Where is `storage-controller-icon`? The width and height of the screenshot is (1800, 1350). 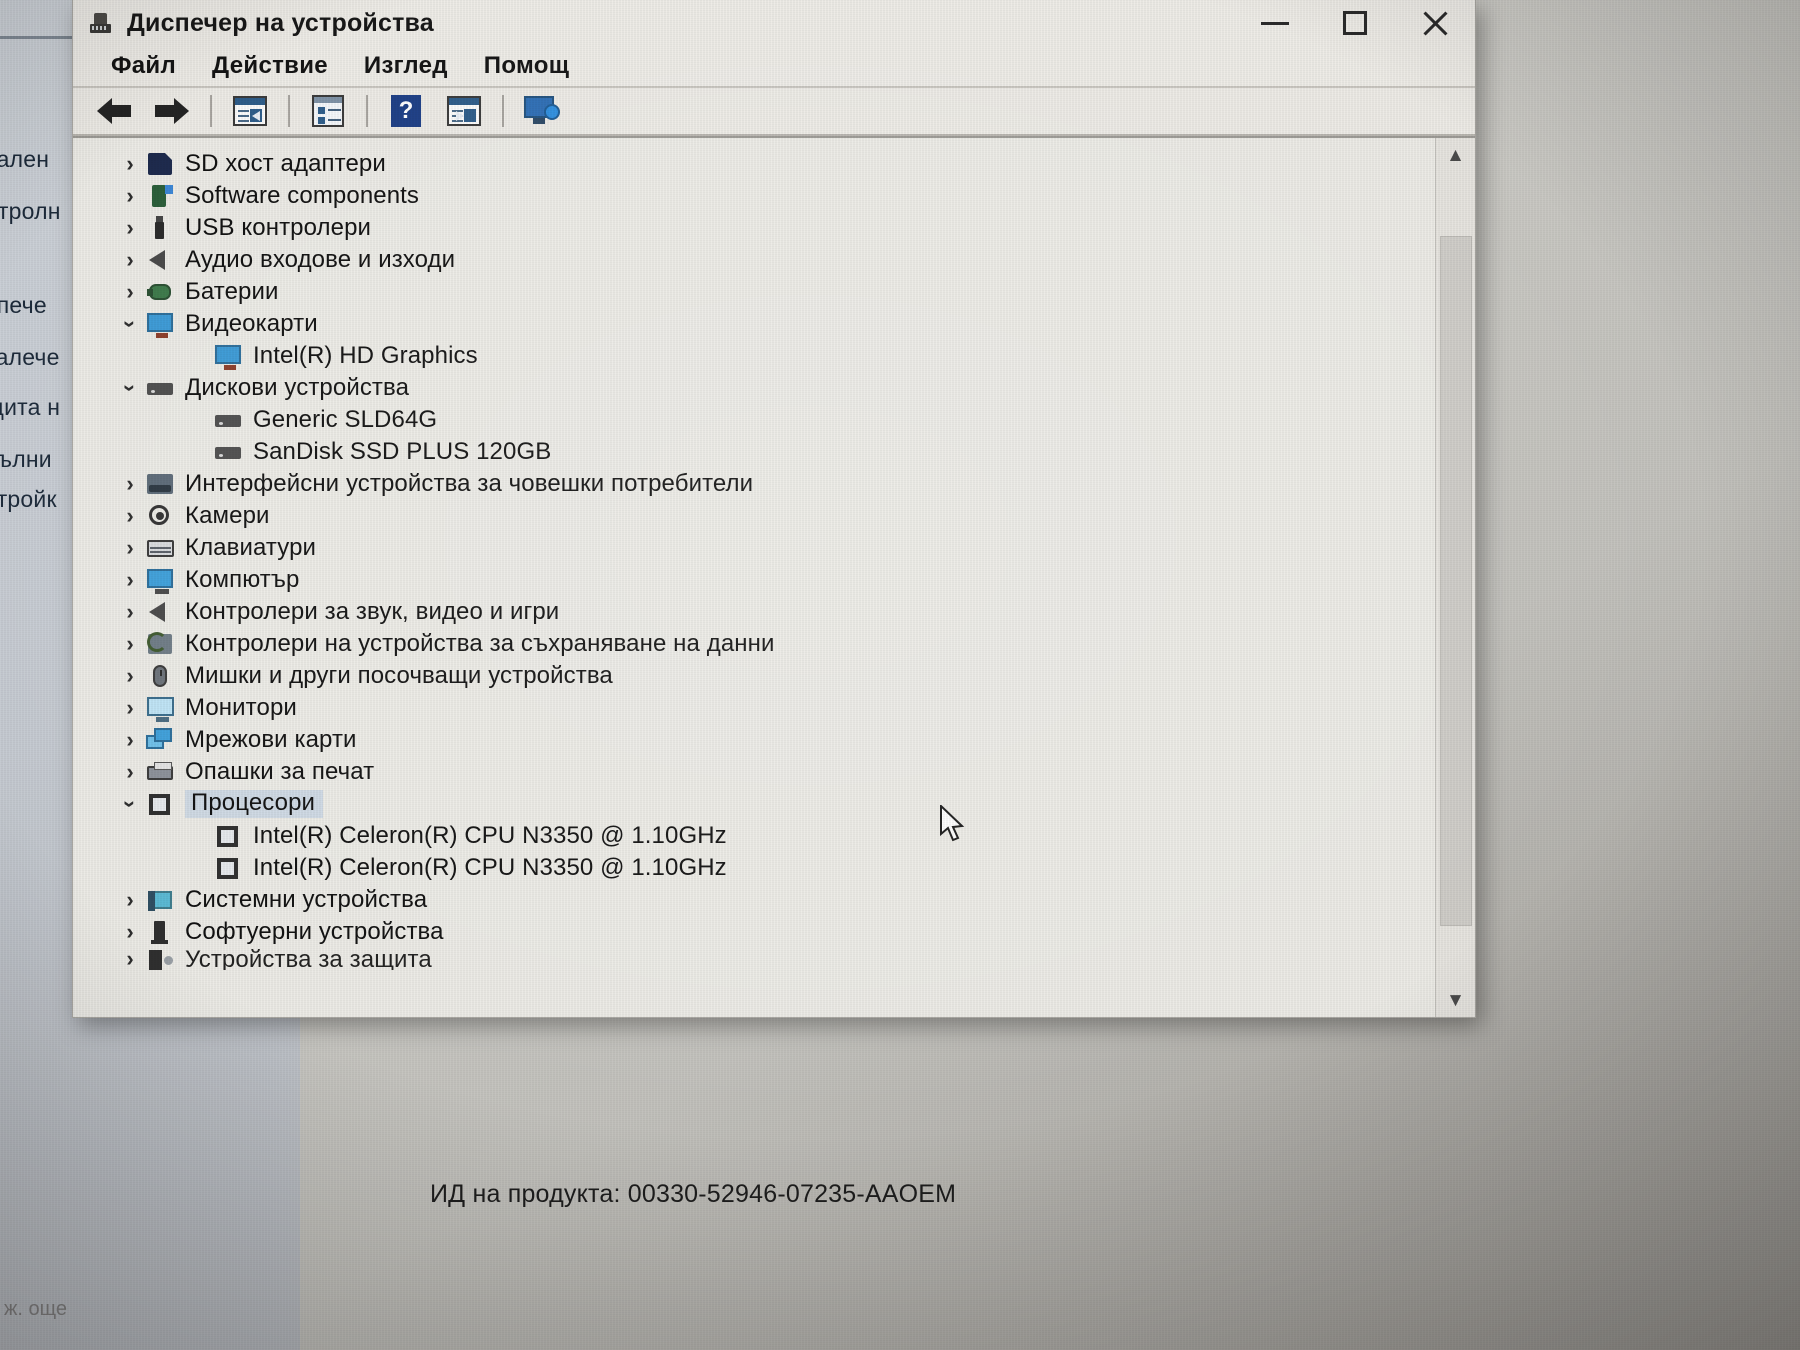 storage-controller-icon is located at coordinates (160, 644).